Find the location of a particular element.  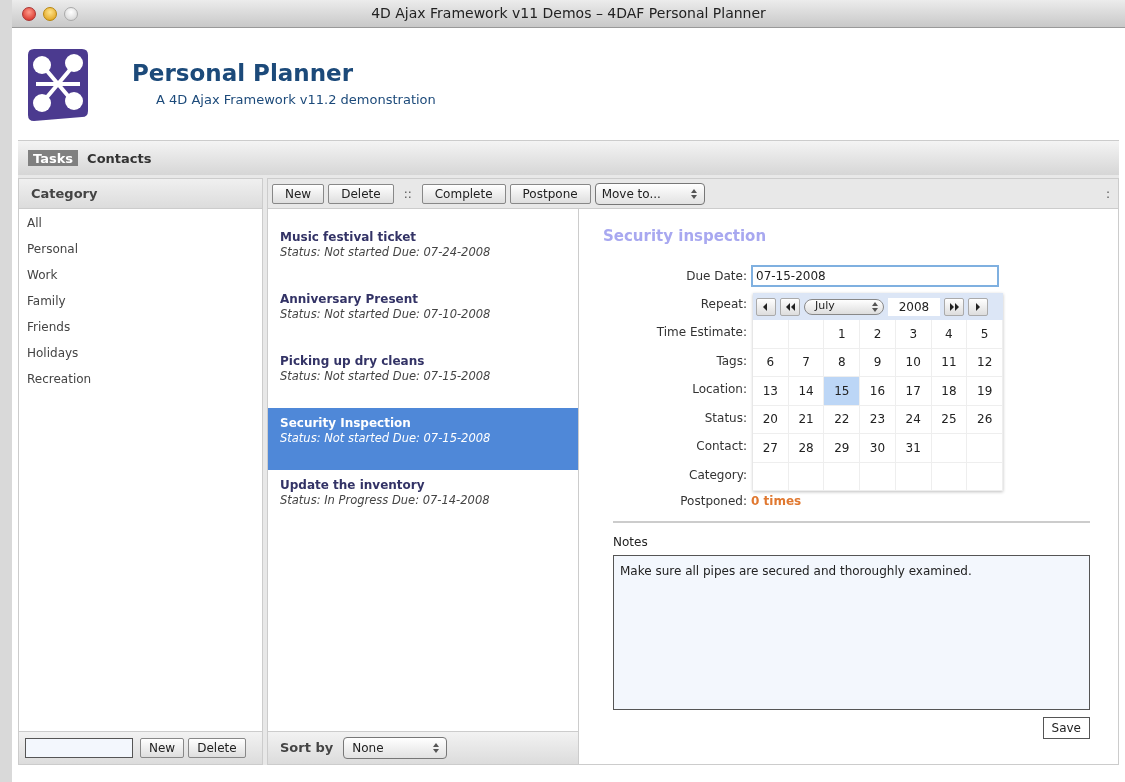

task-item: Security Inspection Status: Not started Due: 07-15-2008 is located at coordinates (423, 439).